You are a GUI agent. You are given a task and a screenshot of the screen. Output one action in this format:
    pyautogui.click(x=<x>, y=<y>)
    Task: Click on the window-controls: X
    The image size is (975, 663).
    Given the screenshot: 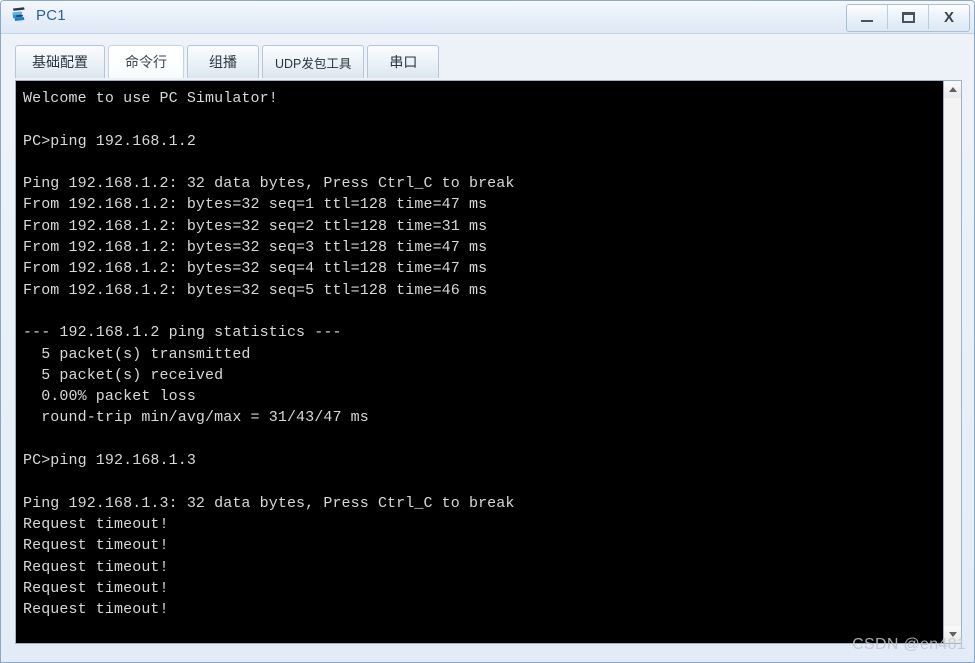 What is the action you would take?
    pyautogui.click(x=908, y=18)
    